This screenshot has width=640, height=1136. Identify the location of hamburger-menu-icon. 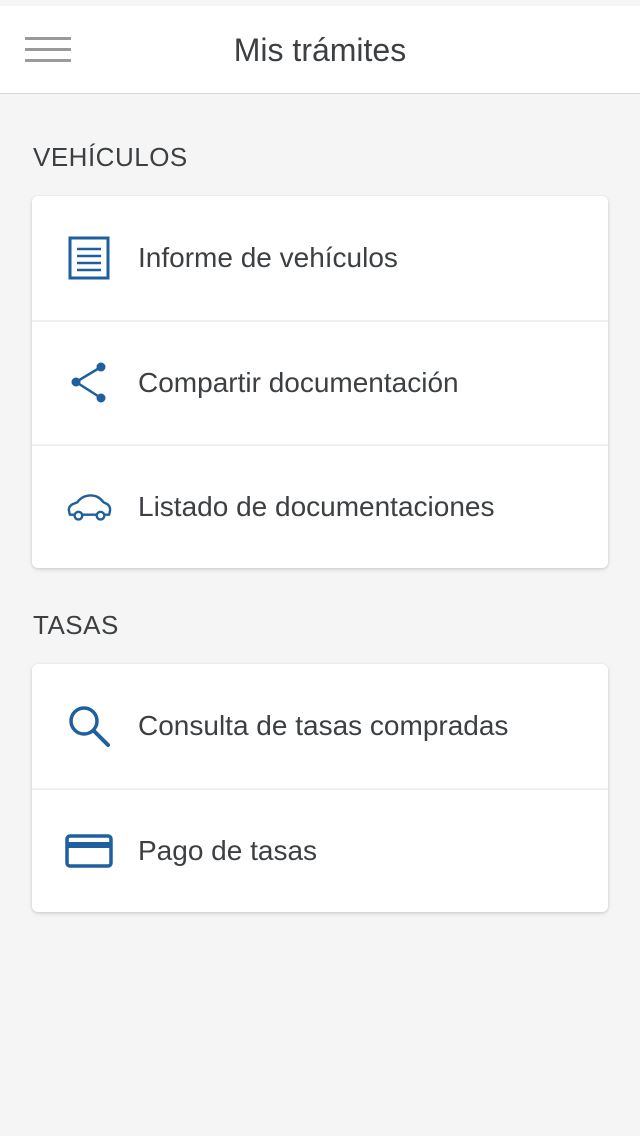
(48, 49).